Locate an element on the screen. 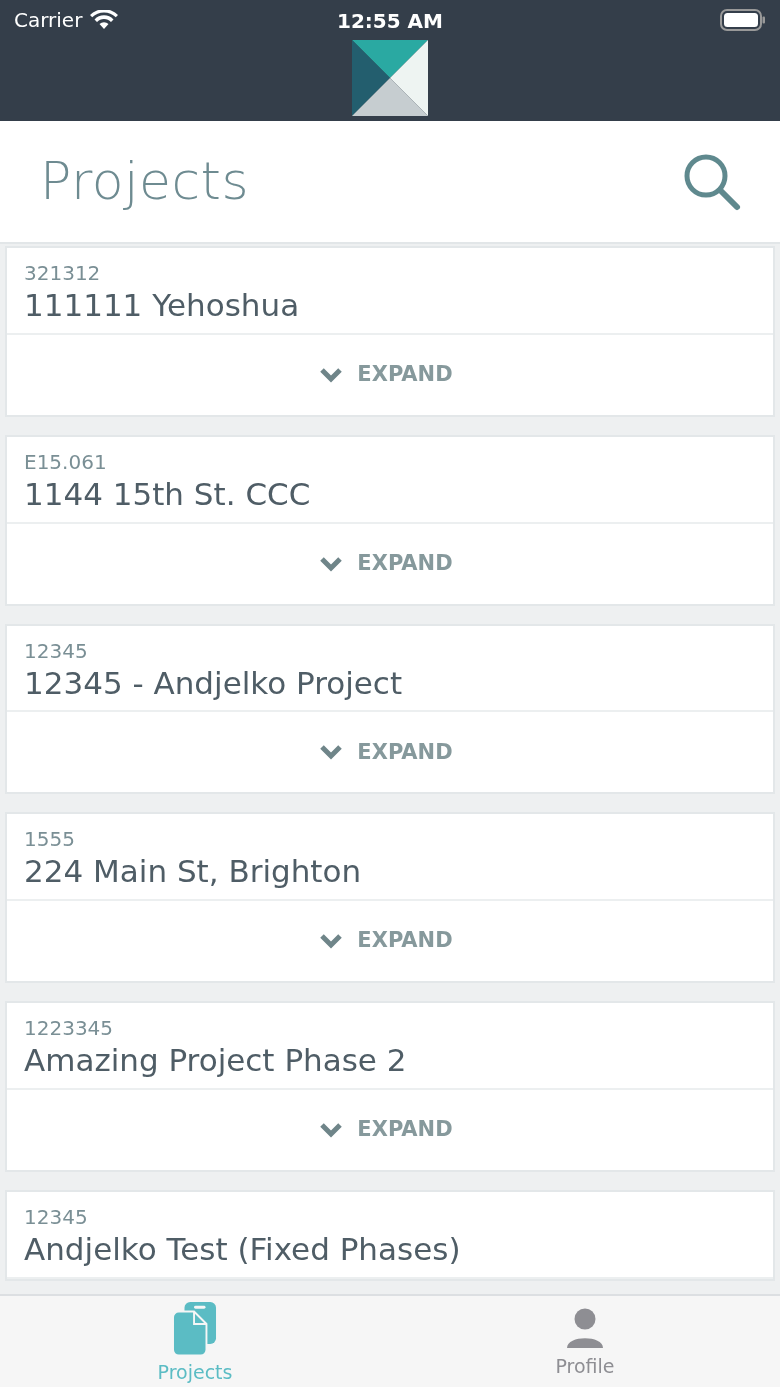 This screenshot has width=780, height=1387. project-card: 12345 12345 - Andjelko Project EXPAND is located at coordinates (390, 709).